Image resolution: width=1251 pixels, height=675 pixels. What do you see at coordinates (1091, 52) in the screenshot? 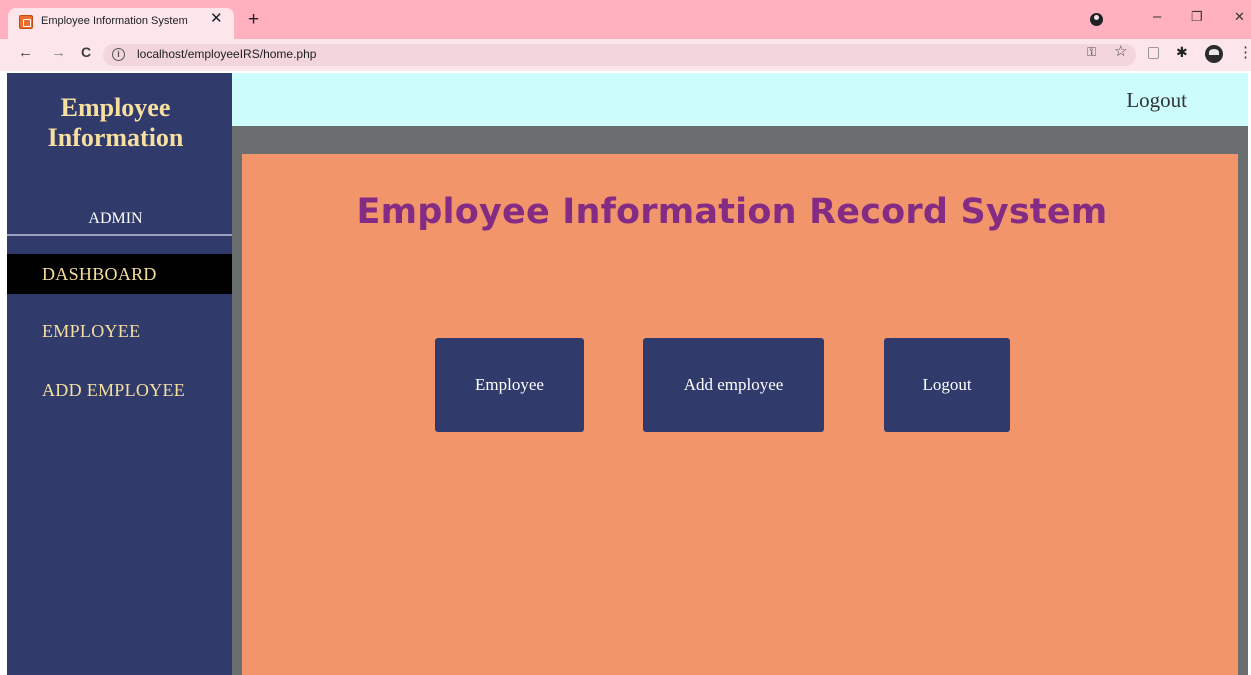
I see `key-icon: ⚿` at bounding box center [1091, 52].